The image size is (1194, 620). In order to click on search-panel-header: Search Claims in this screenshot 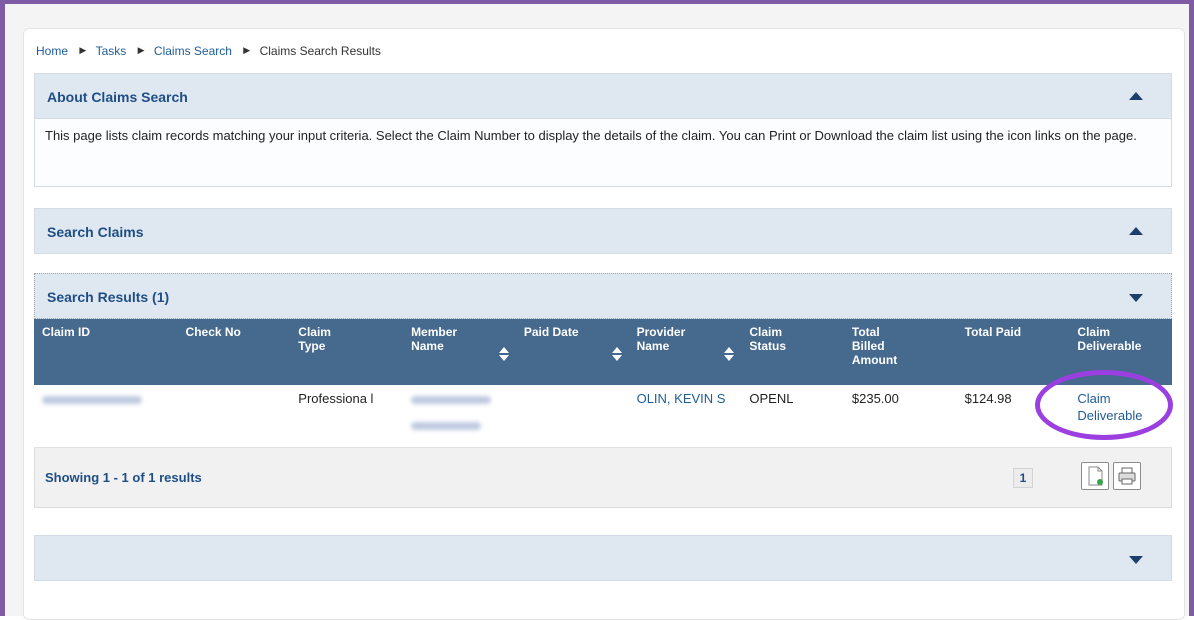, I will do `click(603, 231)`.